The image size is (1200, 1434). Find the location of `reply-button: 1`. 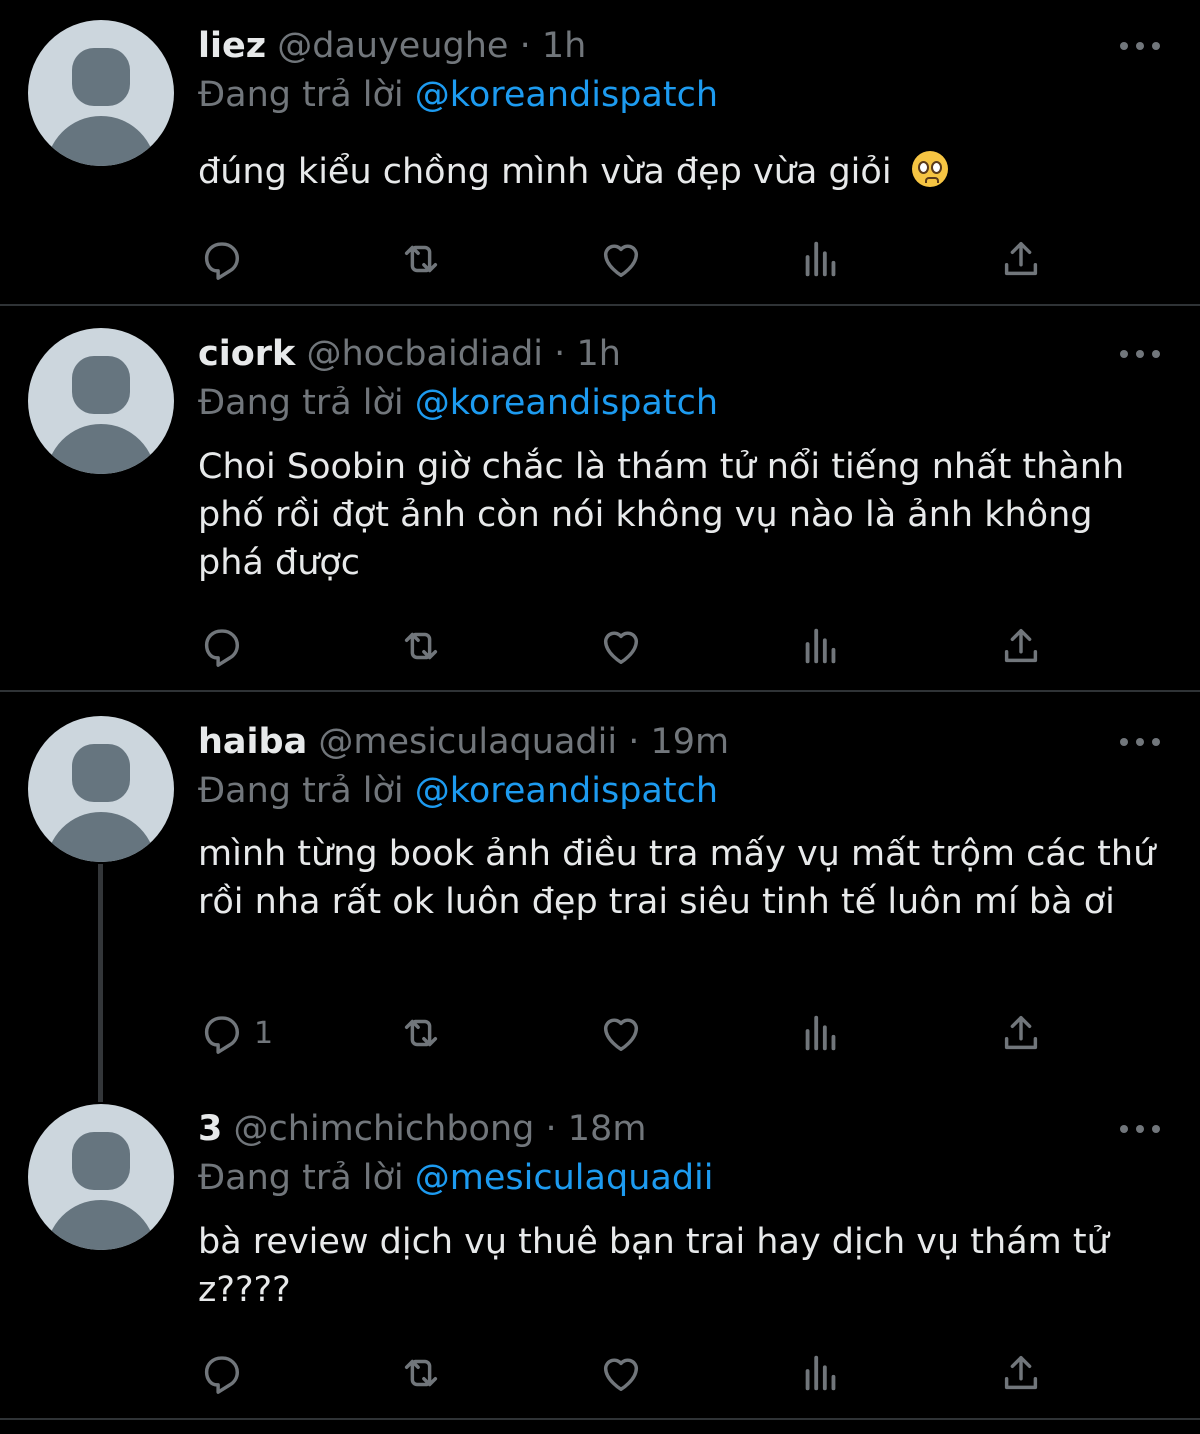

reply-button: 1 is located at coordinates (235, 1033).